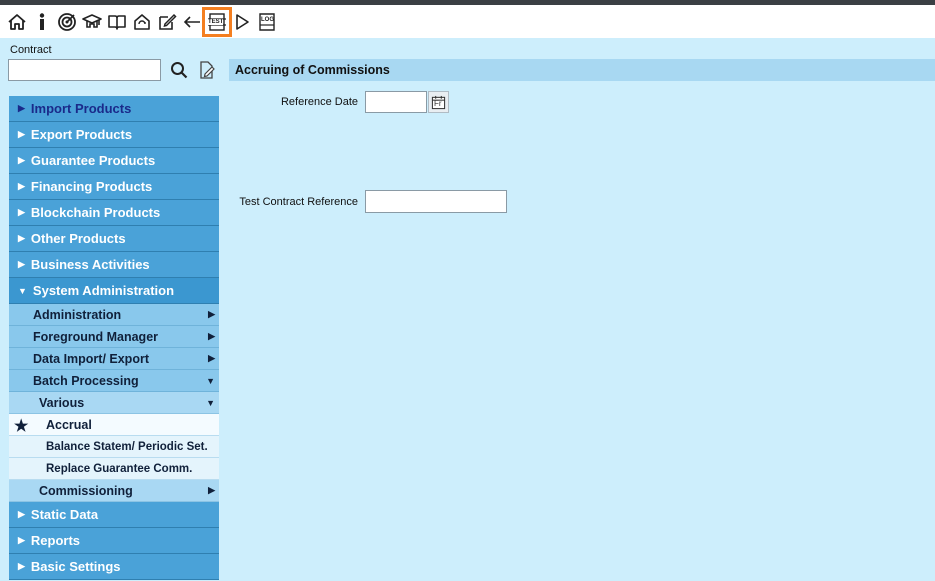  Describe the element at coordinates (86, 380) in the screenshot. I see `nav-label: Batch Processing` at that location.